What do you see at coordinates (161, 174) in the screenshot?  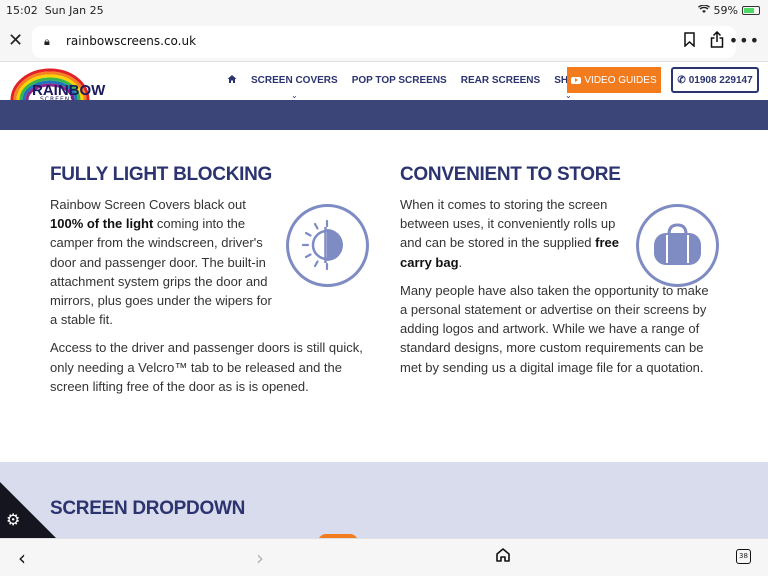 I see `light-blocking-heading: FULLY LIGHT BLOCKING` at bounding box center [161, 174].